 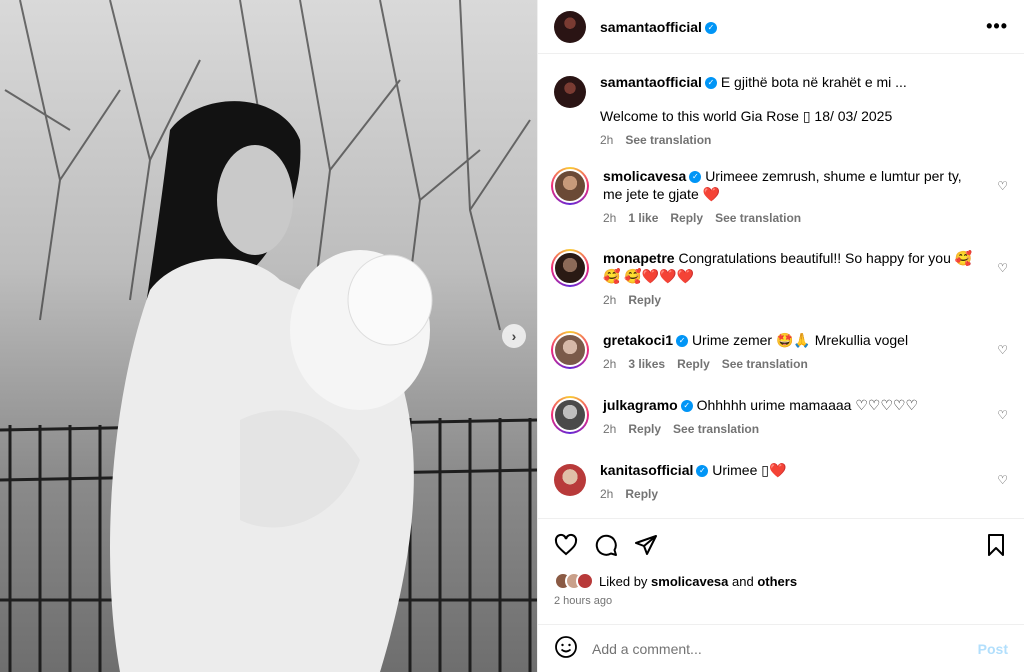 I want to click on comment-text: kanitasofficial ✓ Urimee ▯❤️, so click(x=792, y=470).